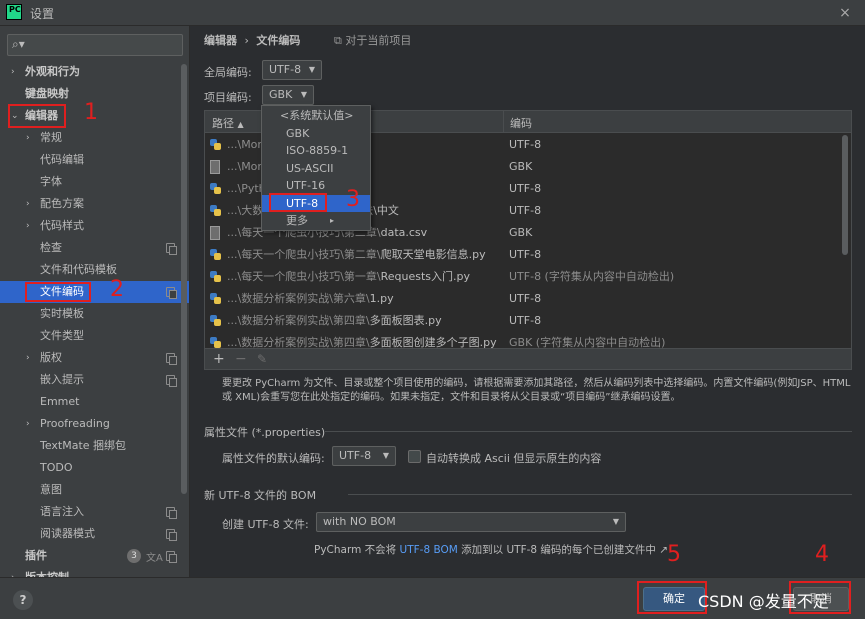 The width and height of the screenshot is (865, 619). What do you see at coordinates (94, 226) in the screenshot?
I see `sidebar-item: › 代码样式` at bounding box center [94, 226].